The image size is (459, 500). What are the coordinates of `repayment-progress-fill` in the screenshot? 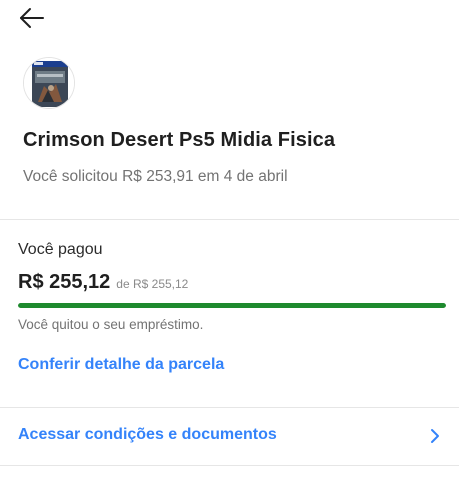 It's located at (232, 305).